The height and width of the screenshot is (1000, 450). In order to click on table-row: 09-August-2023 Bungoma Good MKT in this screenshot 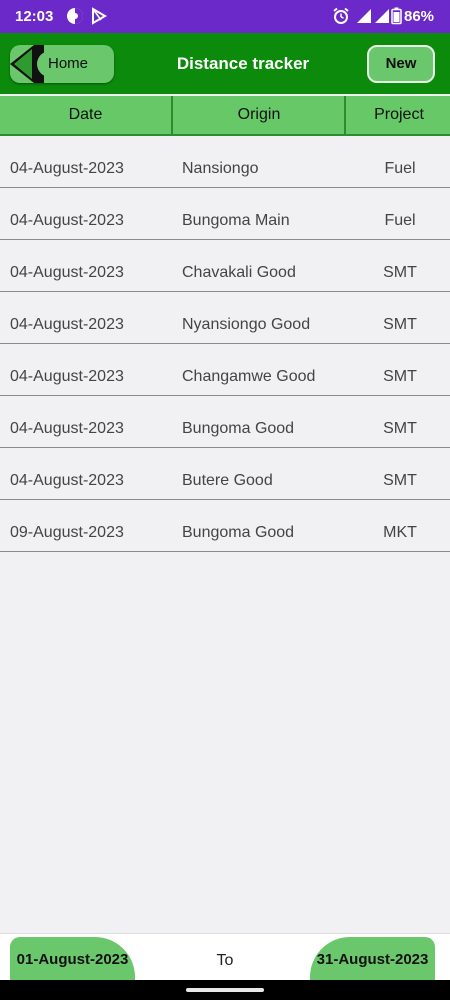, I will do `click(225, 526)`.